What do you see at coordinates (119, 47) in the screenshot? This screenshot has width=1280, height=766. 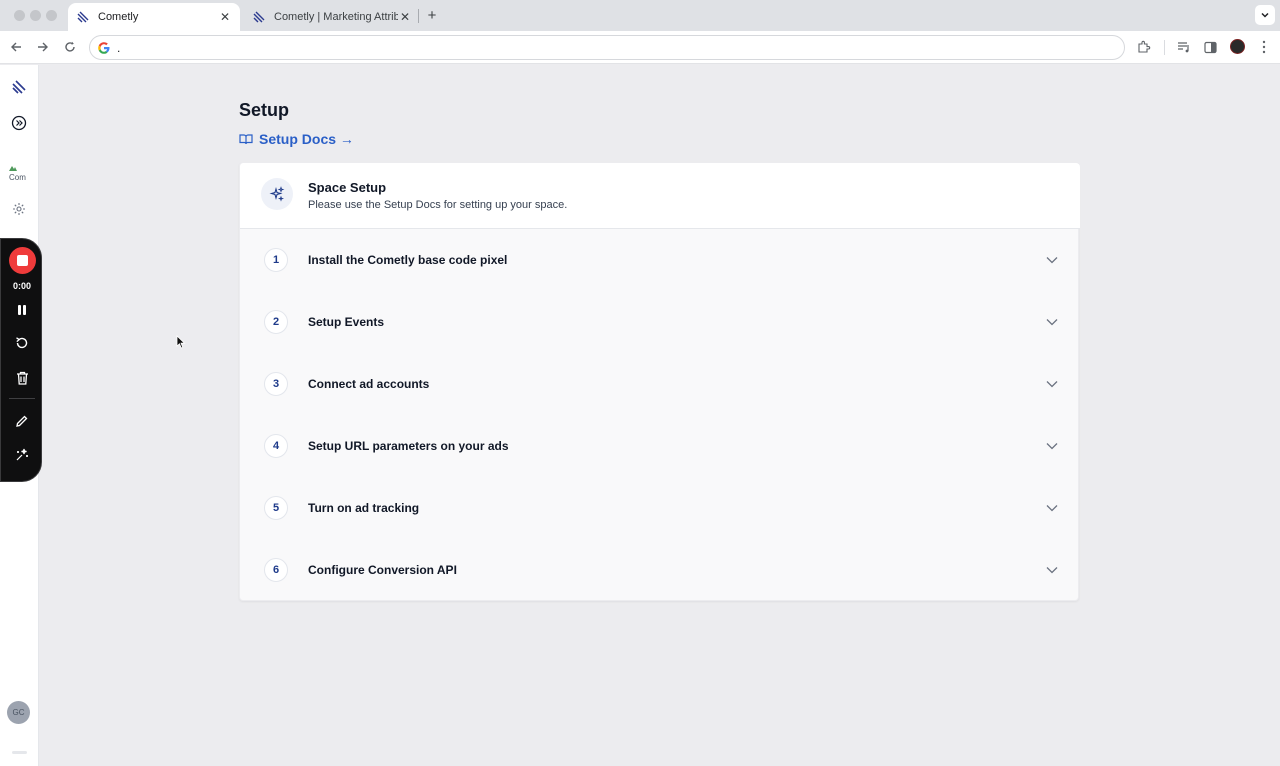 I see `address-text: .` at bounding box center [119, 47].